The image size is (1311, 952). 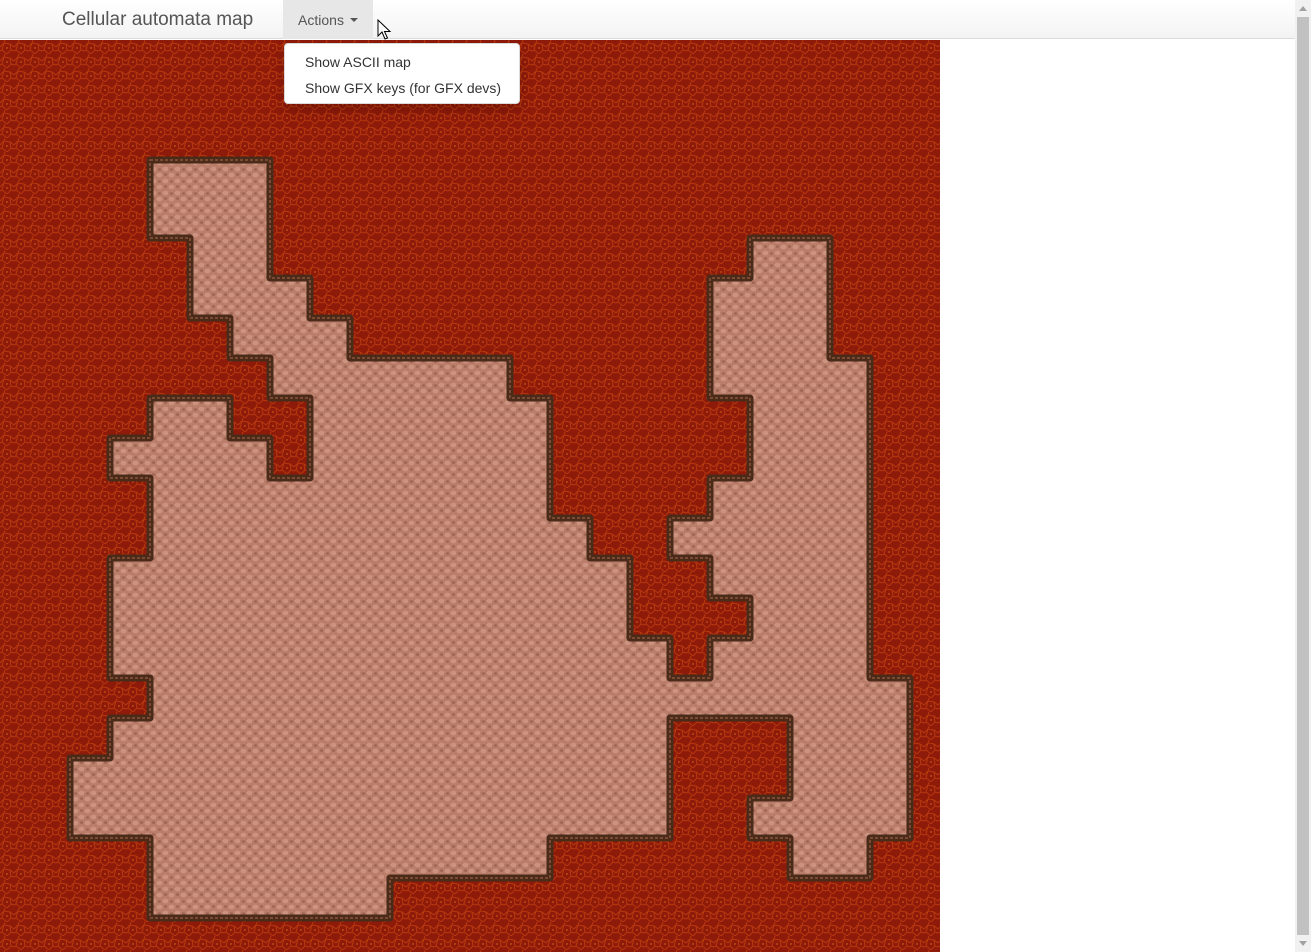 What do you see at coordinates (384, 29) in the screenshot?
I see `mouse-cursor-icon` at bounding box center [384, 29].